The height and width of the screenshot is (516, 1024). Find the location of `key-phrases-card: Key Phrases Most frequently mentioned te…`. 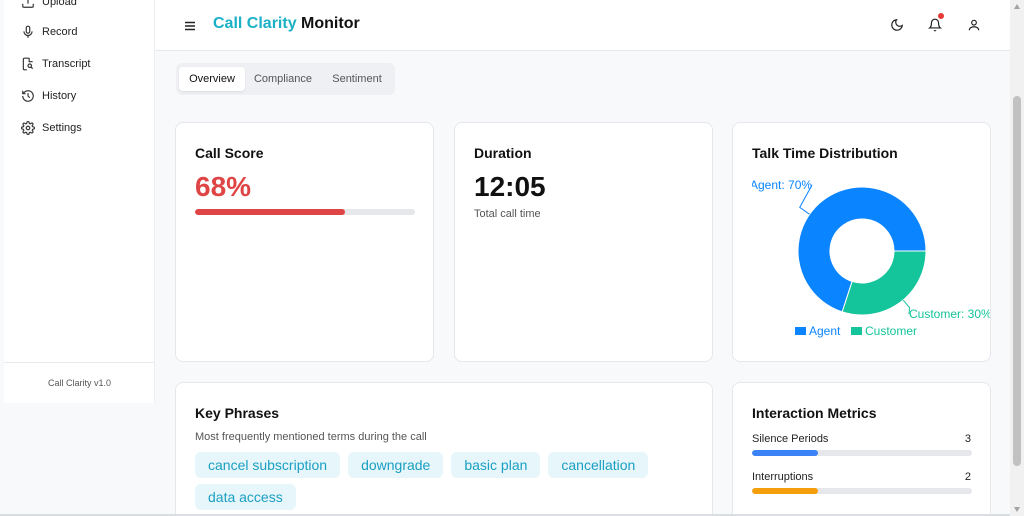

key-phrases-card: Key Phrases Most frequently mentioned te… is located at coordinates (444, 449).